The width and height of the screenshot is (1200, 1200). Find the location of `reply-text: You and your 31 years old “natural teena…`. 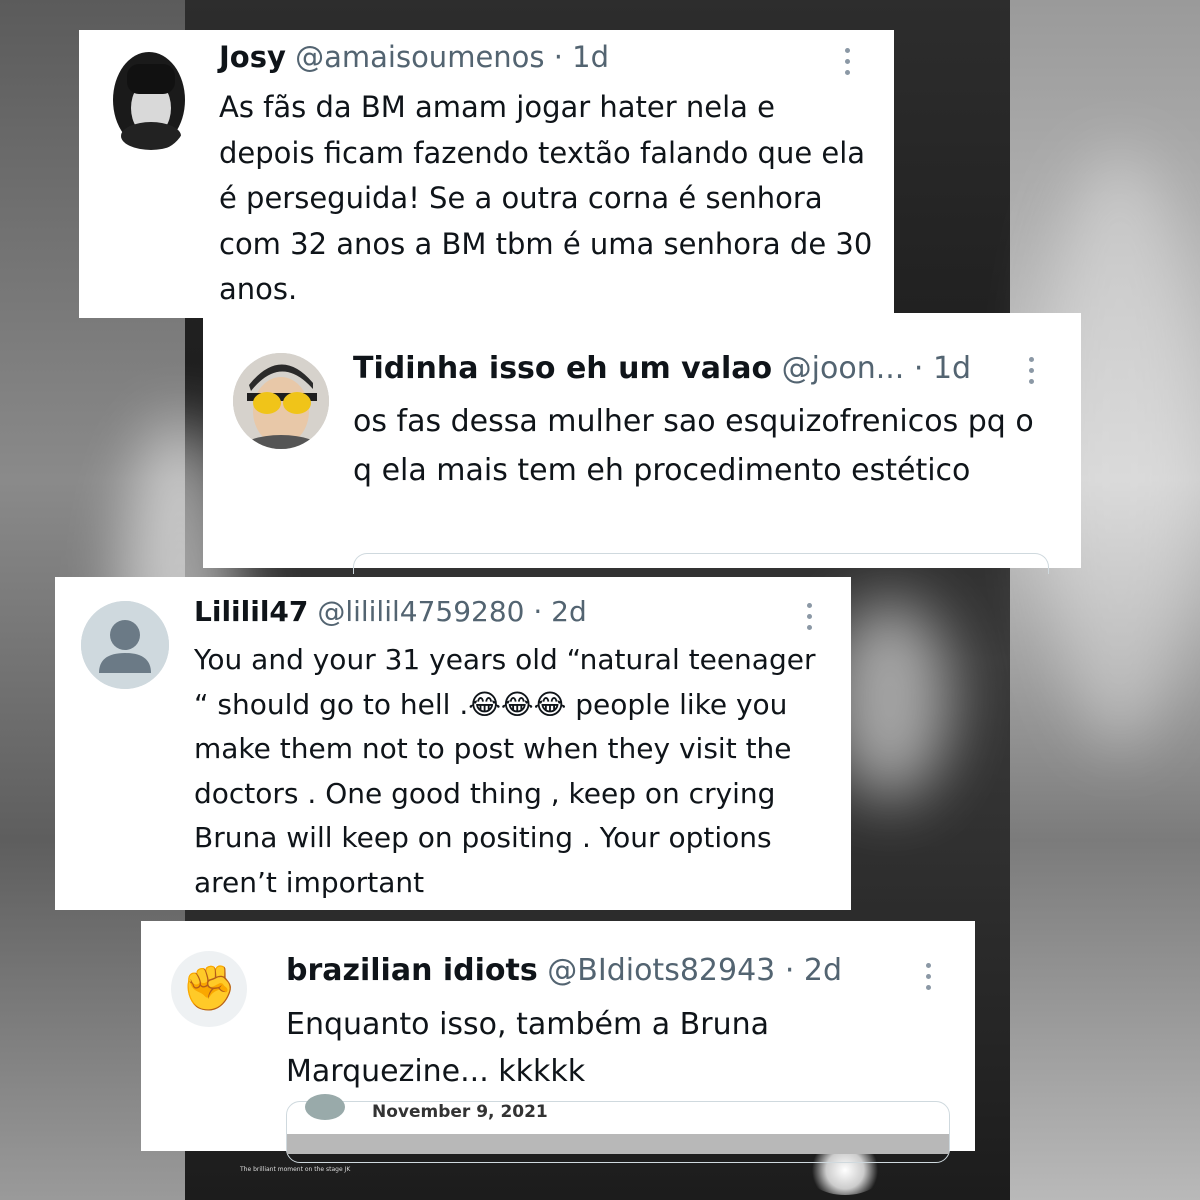

reply-text: You and your 31 years old “natural teena… is located at coordinates (505, 771).